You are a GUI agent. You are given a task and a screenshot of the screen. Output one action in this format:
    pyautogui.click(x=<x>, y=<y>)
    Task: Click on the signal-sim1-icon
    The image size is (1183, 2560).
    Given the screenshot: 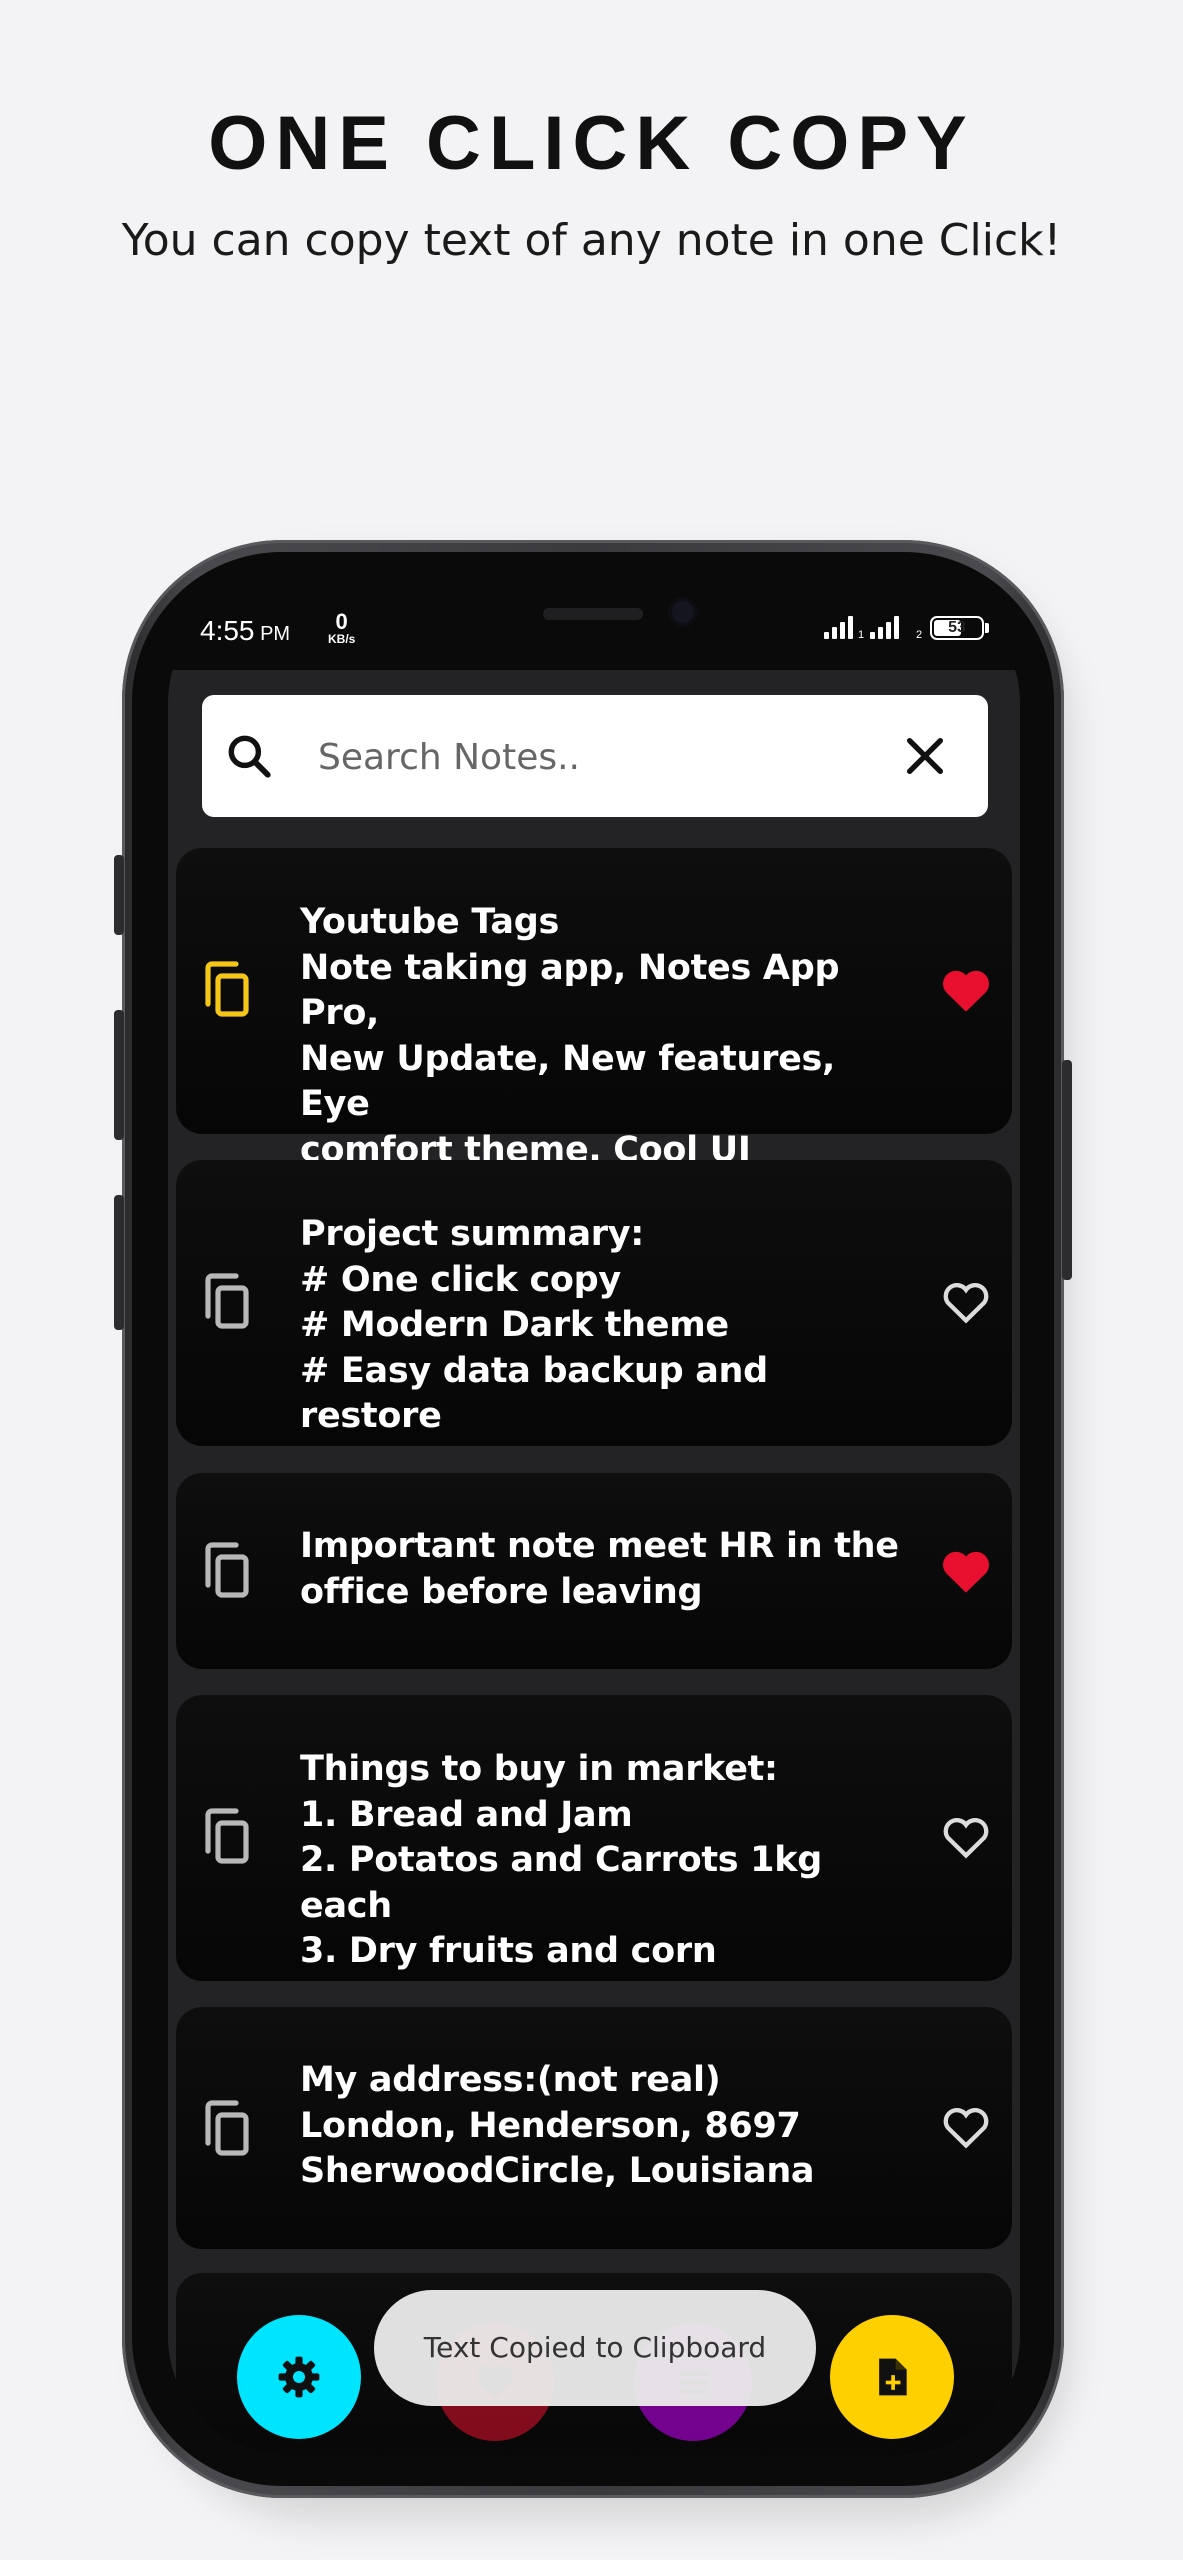 What is the action you would take?
    pyautogui.click(x=838, y=627)
    